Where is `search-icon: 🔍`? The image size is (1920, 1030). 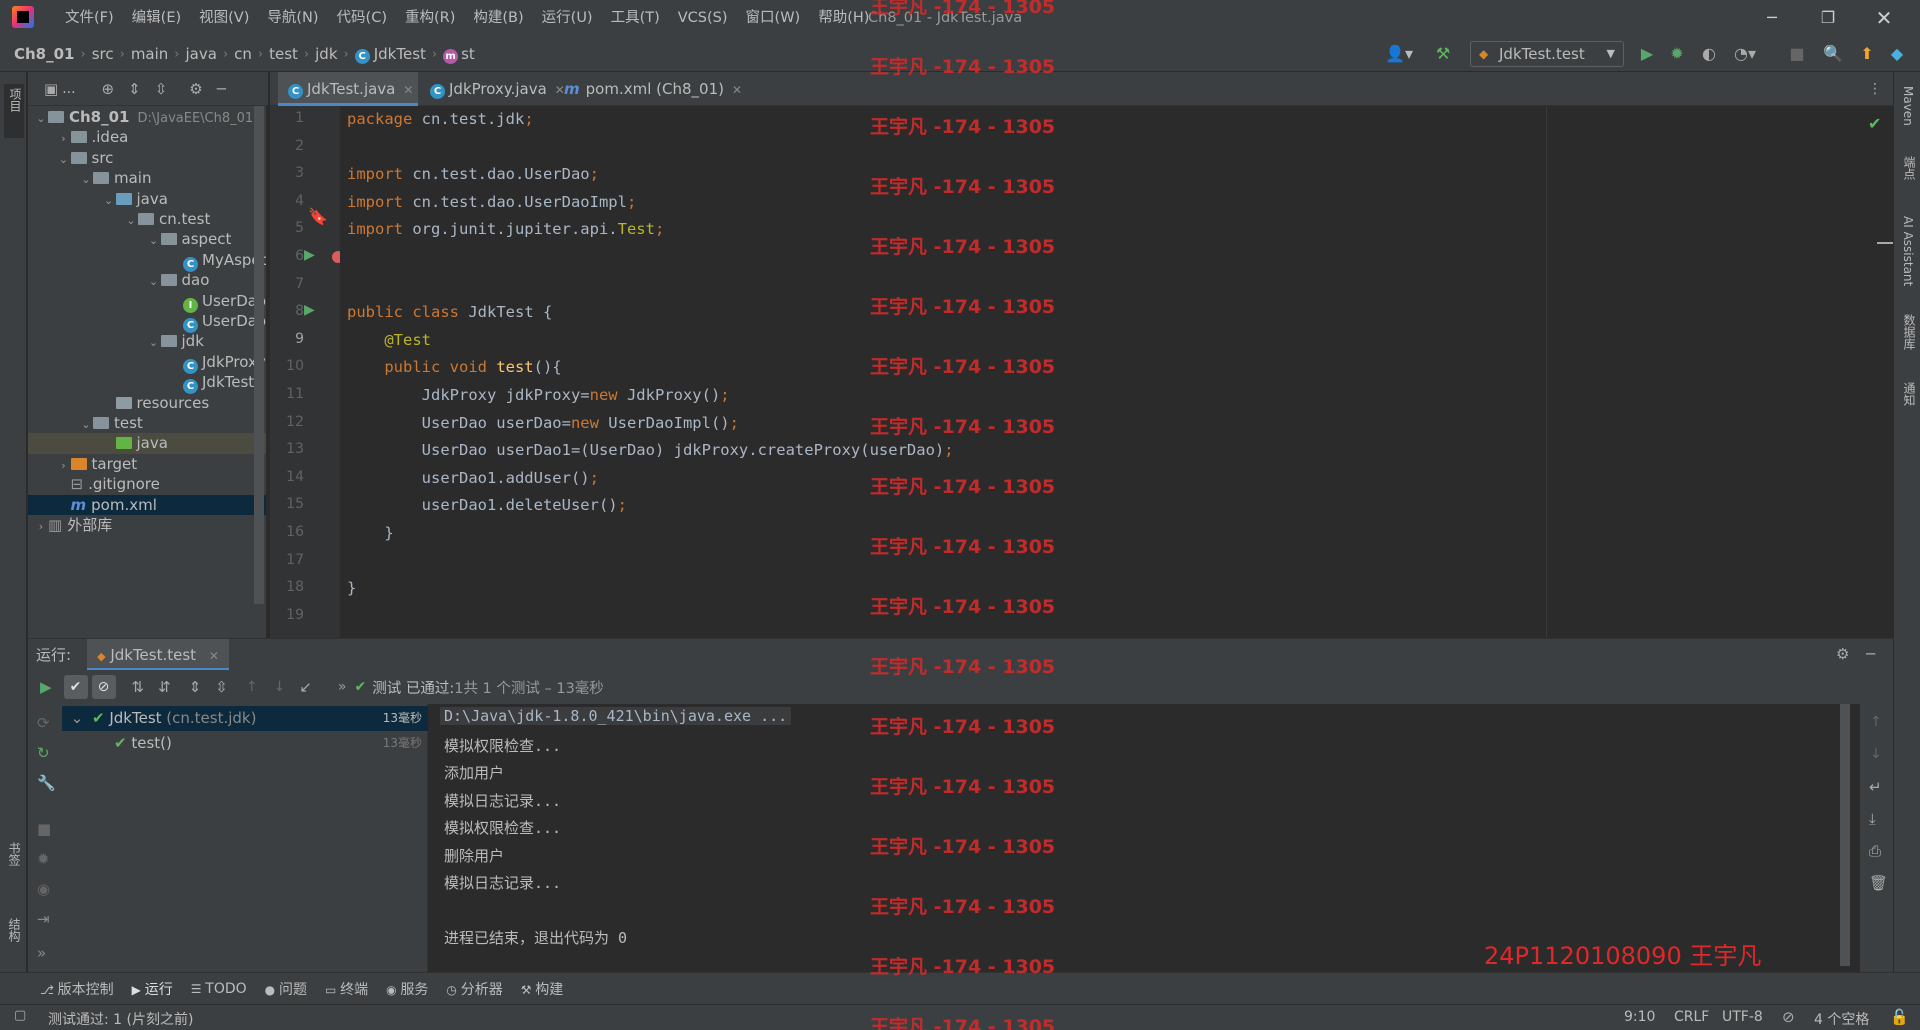
search-icon: 🔍 is located at coordinates (1833, 54).